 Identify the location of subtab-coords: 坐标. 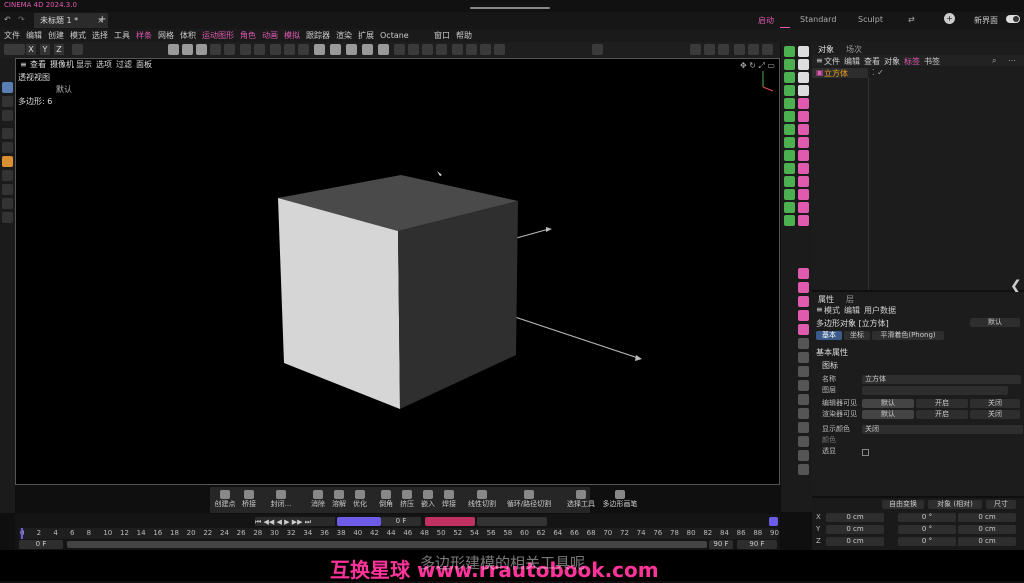
(857, 335).